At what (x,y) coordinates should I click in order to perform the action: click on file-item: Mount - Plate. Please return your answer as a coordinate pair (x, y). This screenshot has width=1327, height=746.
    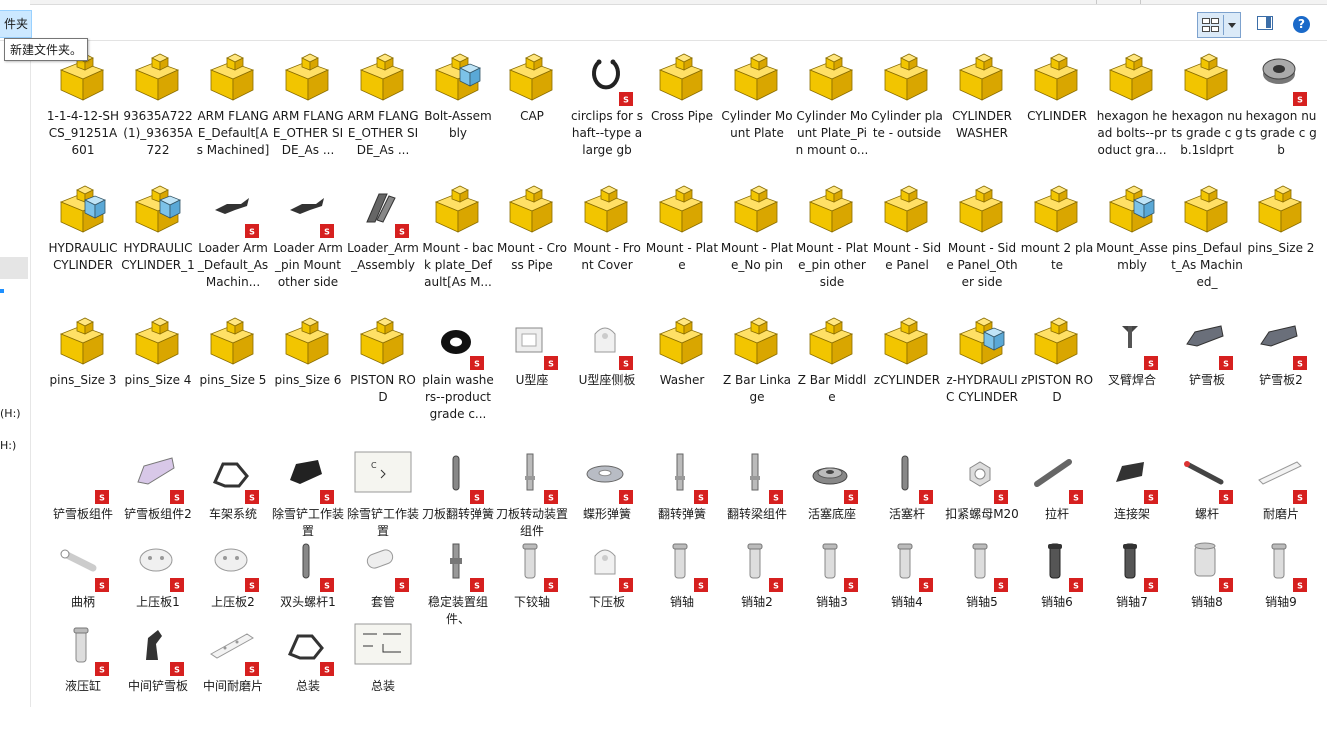
    Looking at the image, I should click on (682, 243).